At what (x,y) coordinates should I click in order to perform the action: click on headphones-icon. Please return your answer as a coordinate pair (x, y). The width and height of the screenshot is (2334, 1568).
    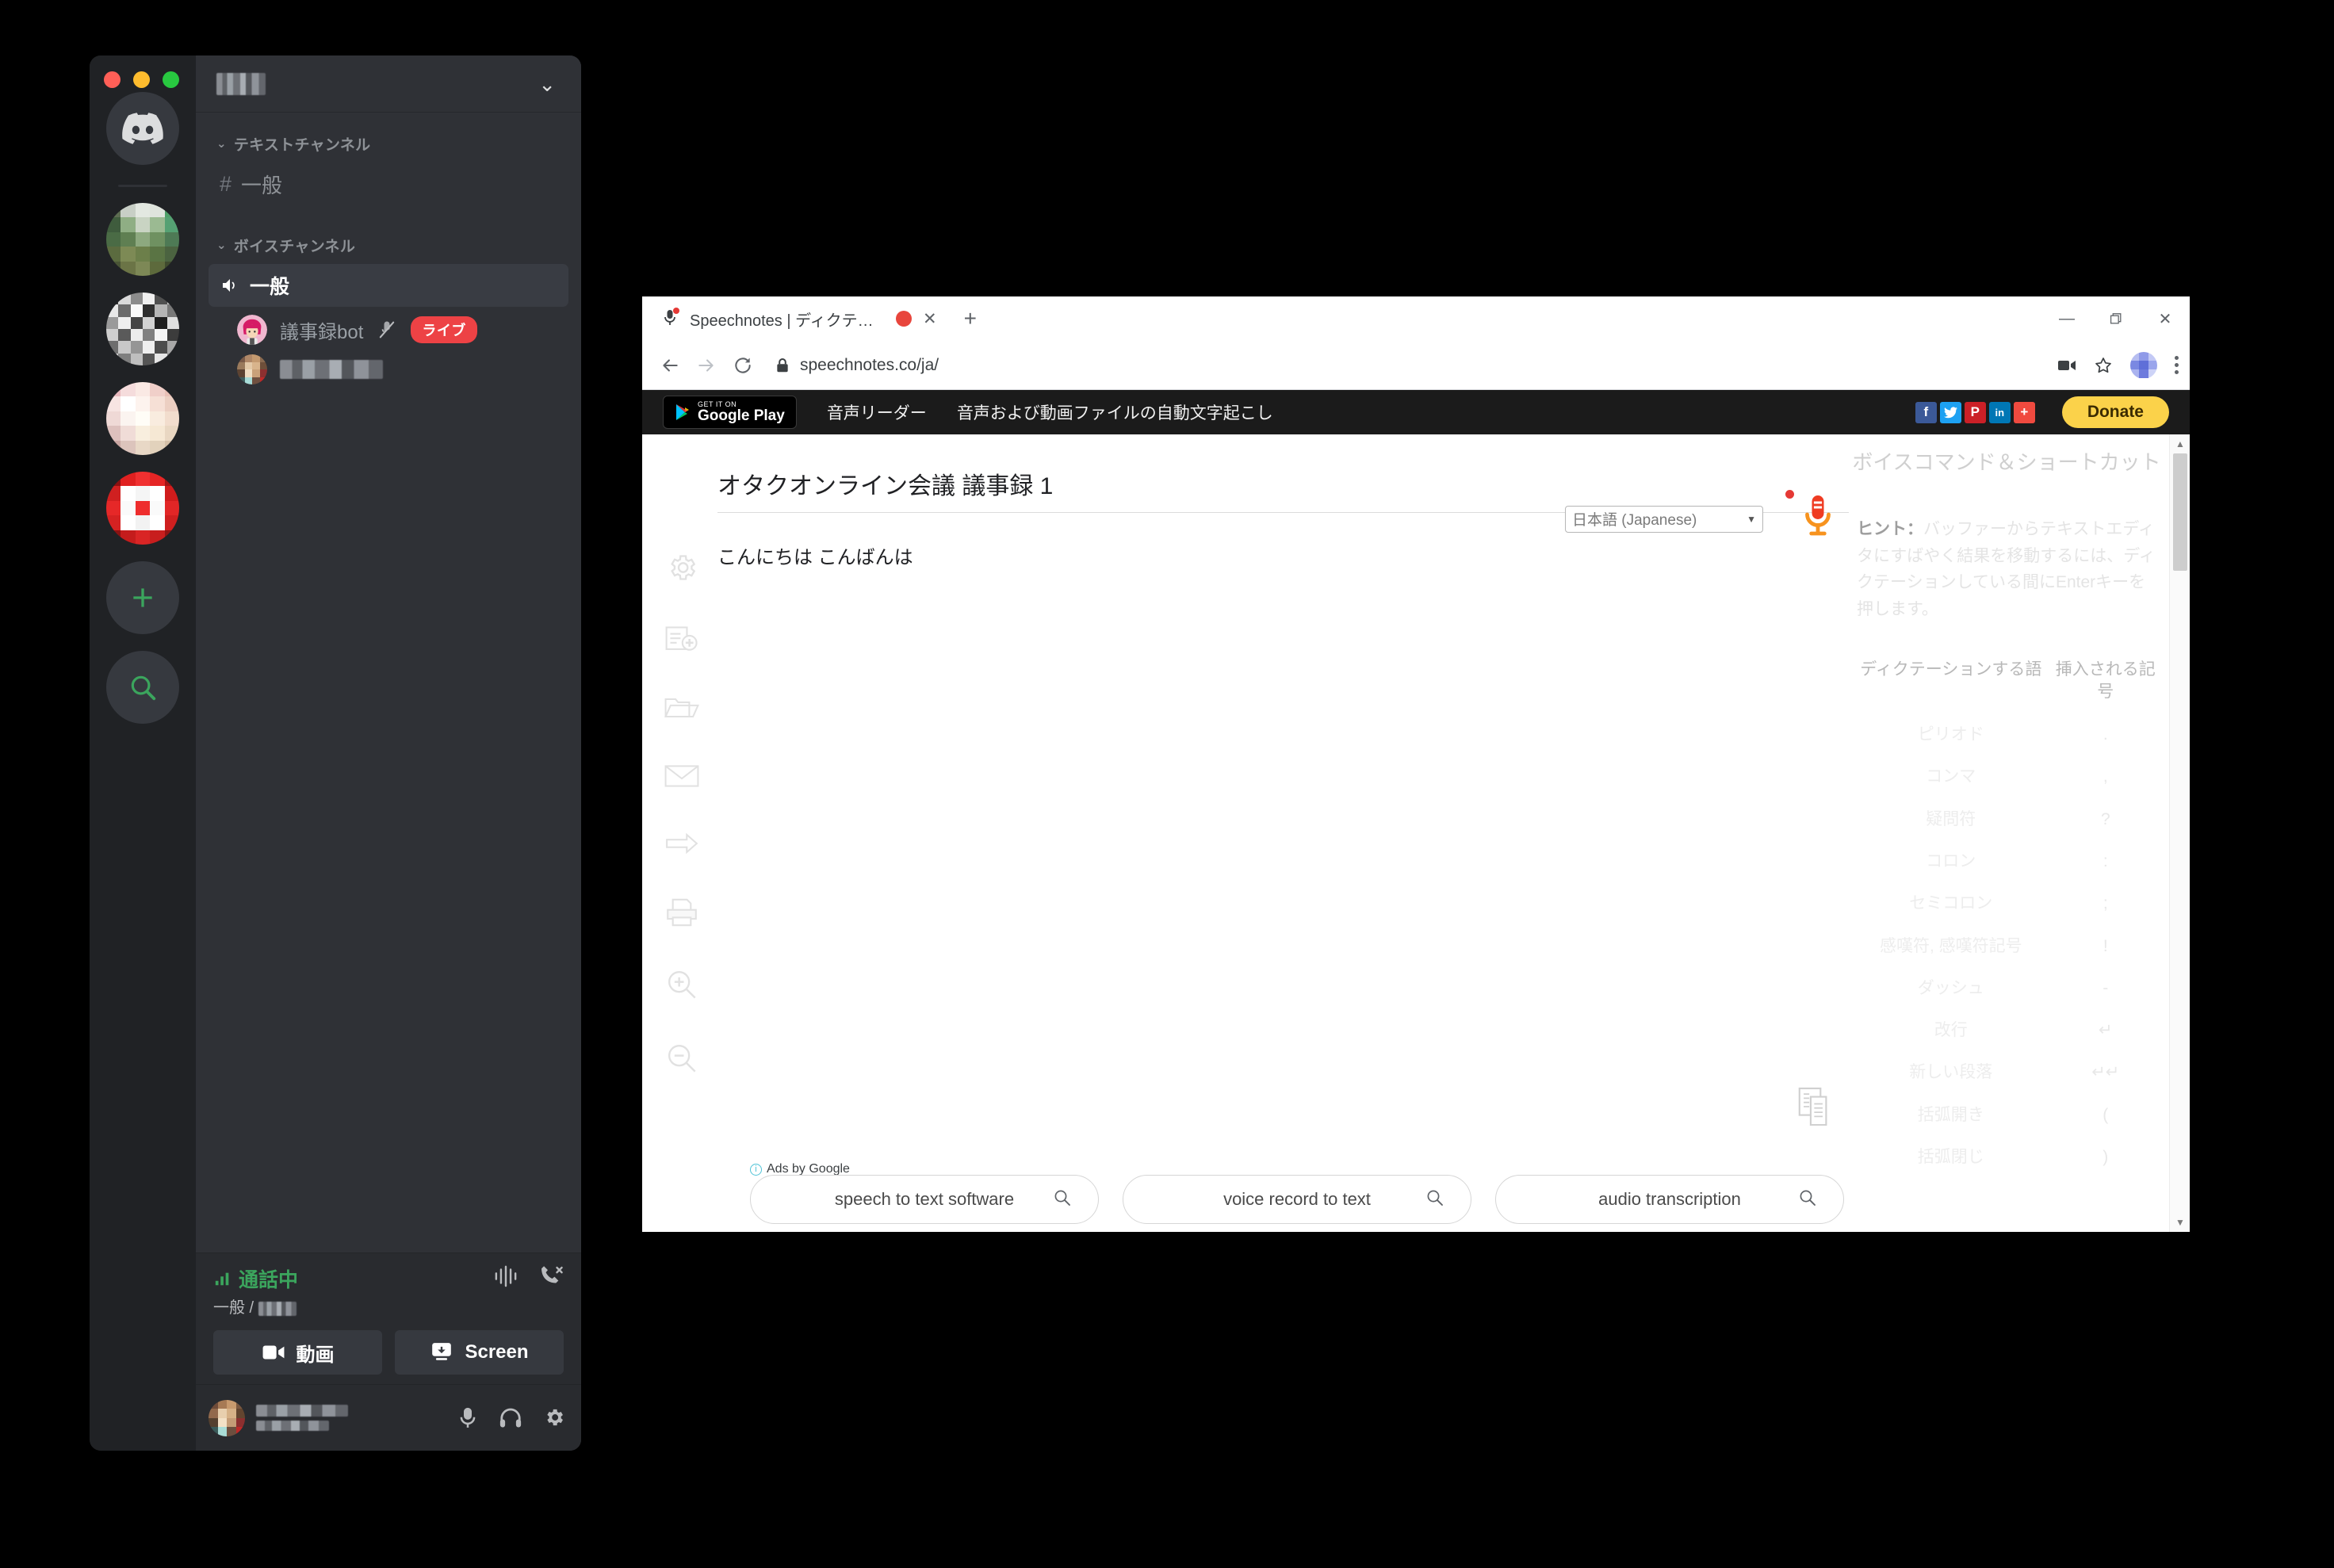
    Looking at the image, I should click on (511, 1417).